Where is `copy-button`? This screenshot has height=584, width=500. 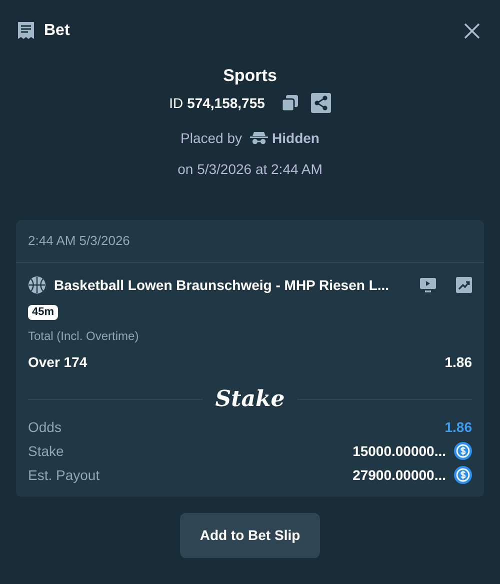
copy-button is located at coordinates (289, 103).